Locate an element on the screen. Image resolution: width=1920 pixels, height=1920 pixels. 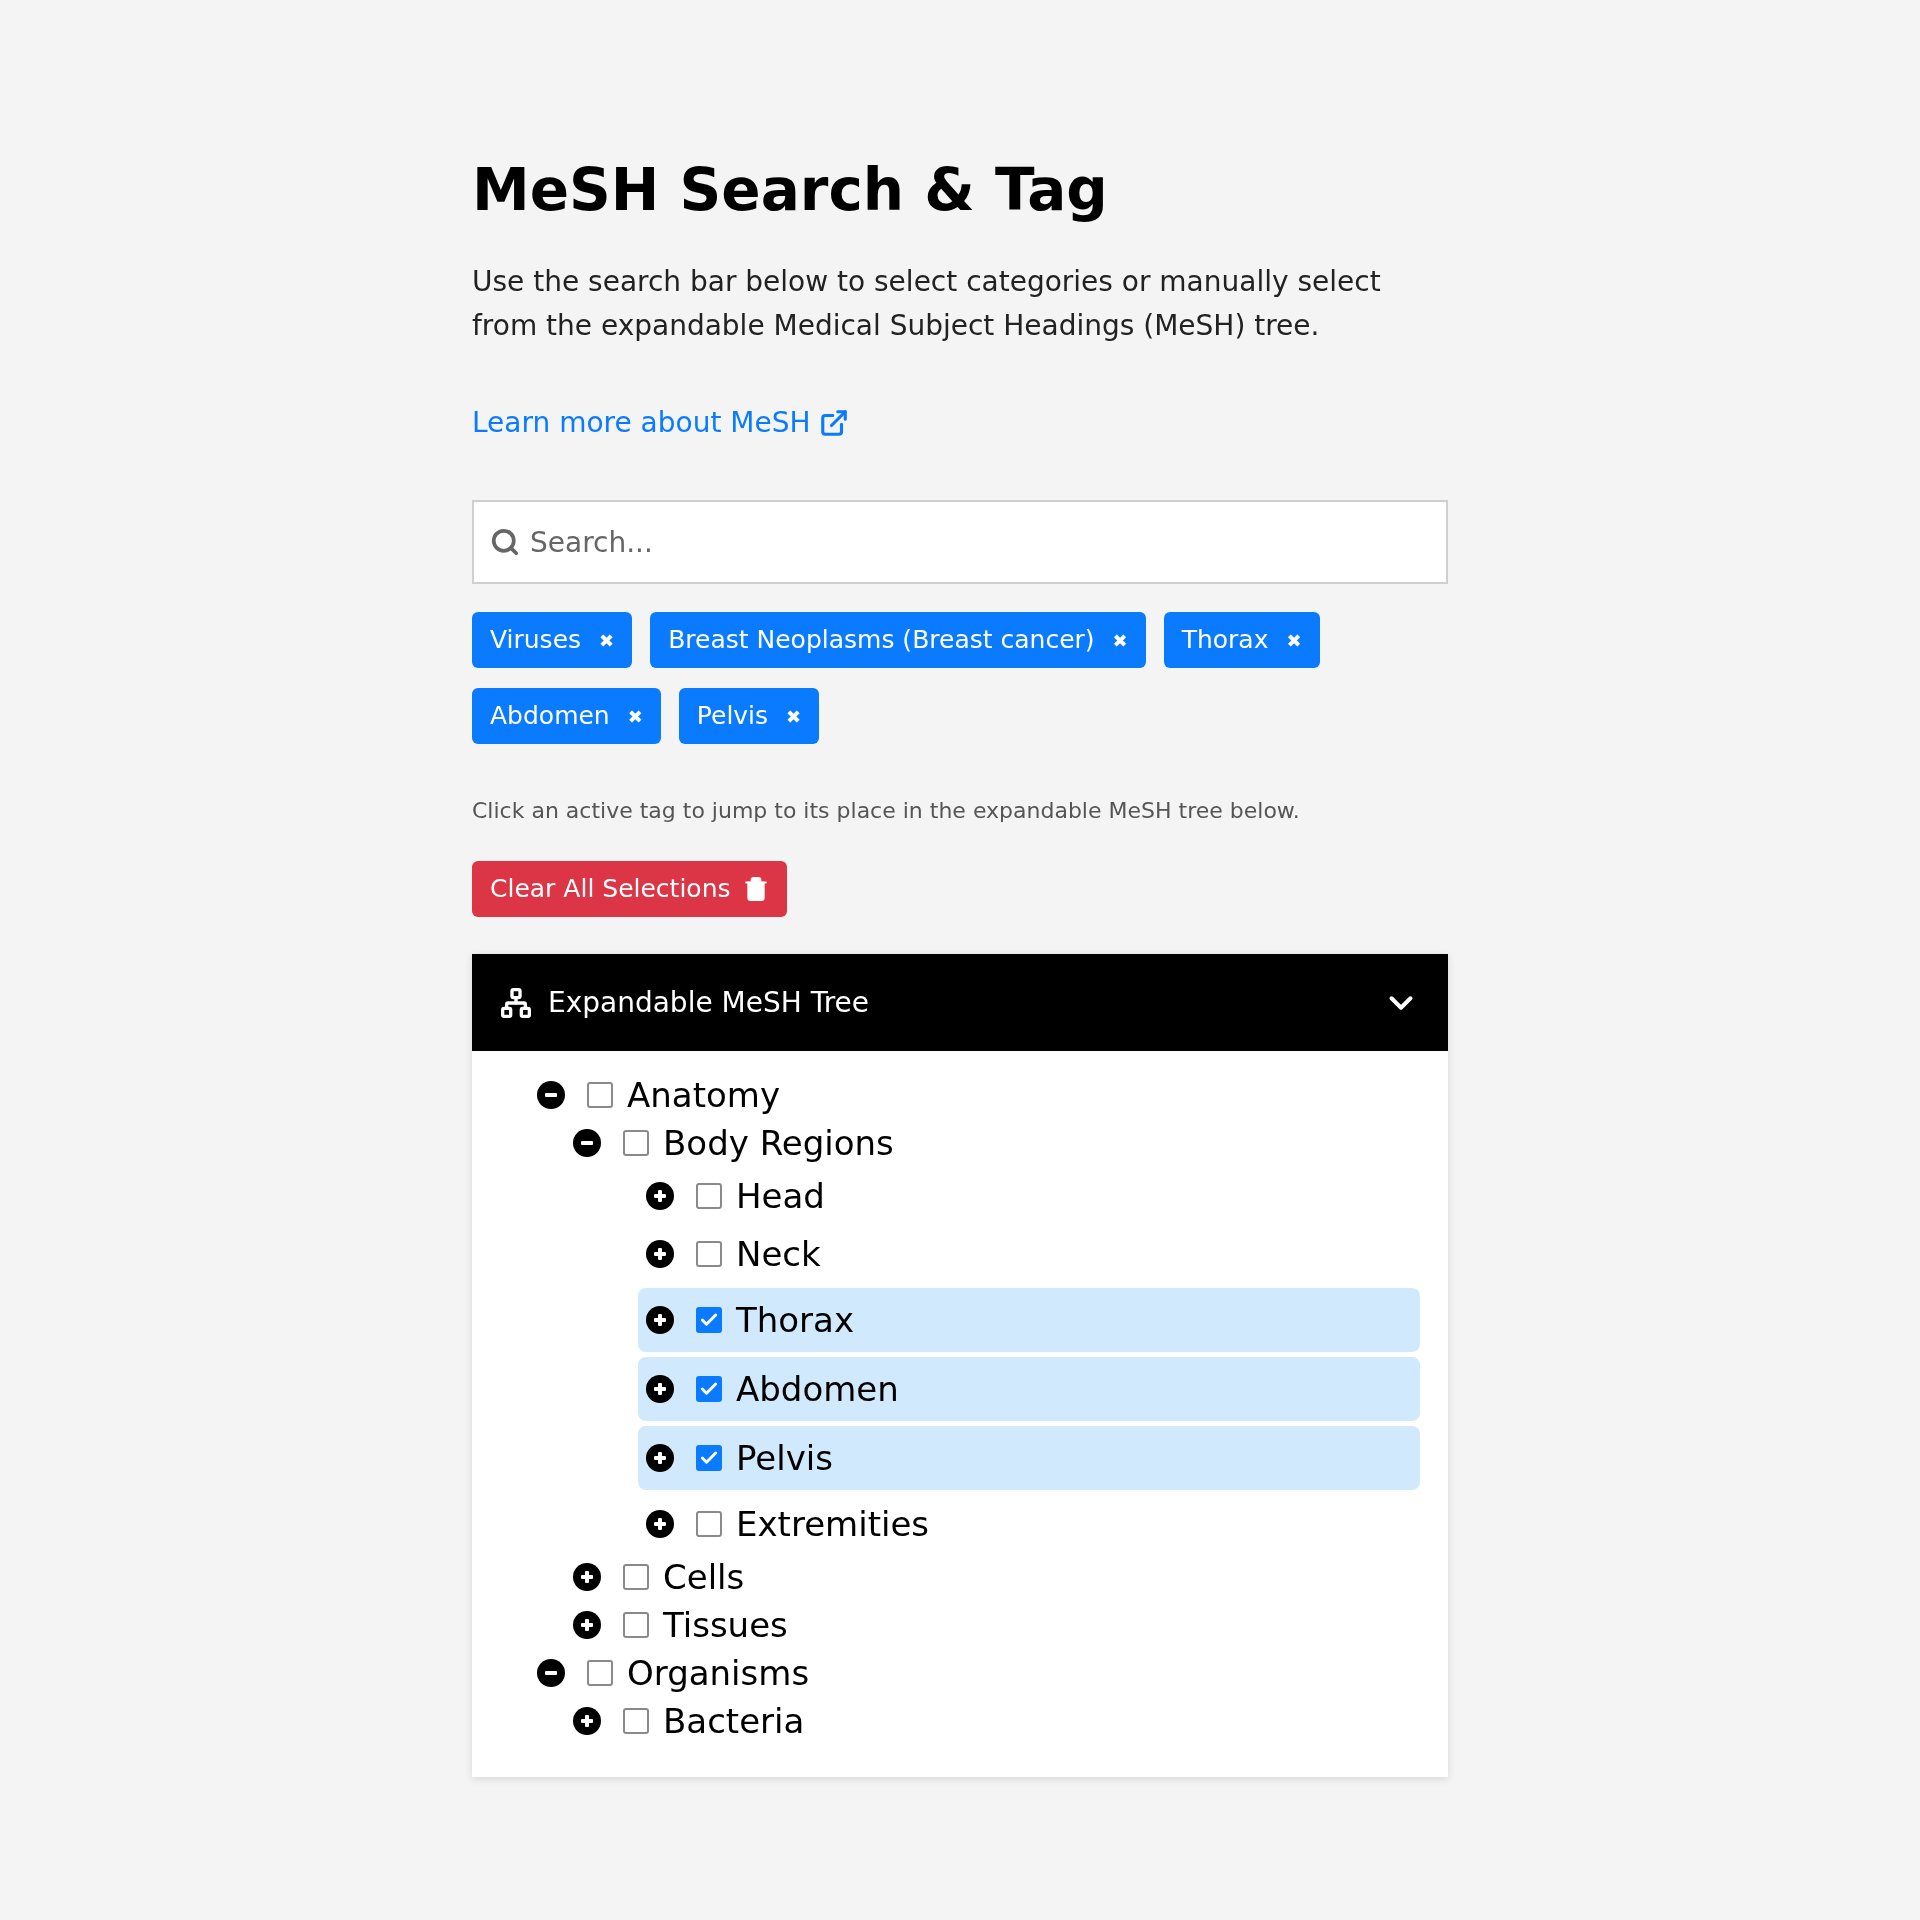
hierarchy-icon is located at coordinates (516, 1002).